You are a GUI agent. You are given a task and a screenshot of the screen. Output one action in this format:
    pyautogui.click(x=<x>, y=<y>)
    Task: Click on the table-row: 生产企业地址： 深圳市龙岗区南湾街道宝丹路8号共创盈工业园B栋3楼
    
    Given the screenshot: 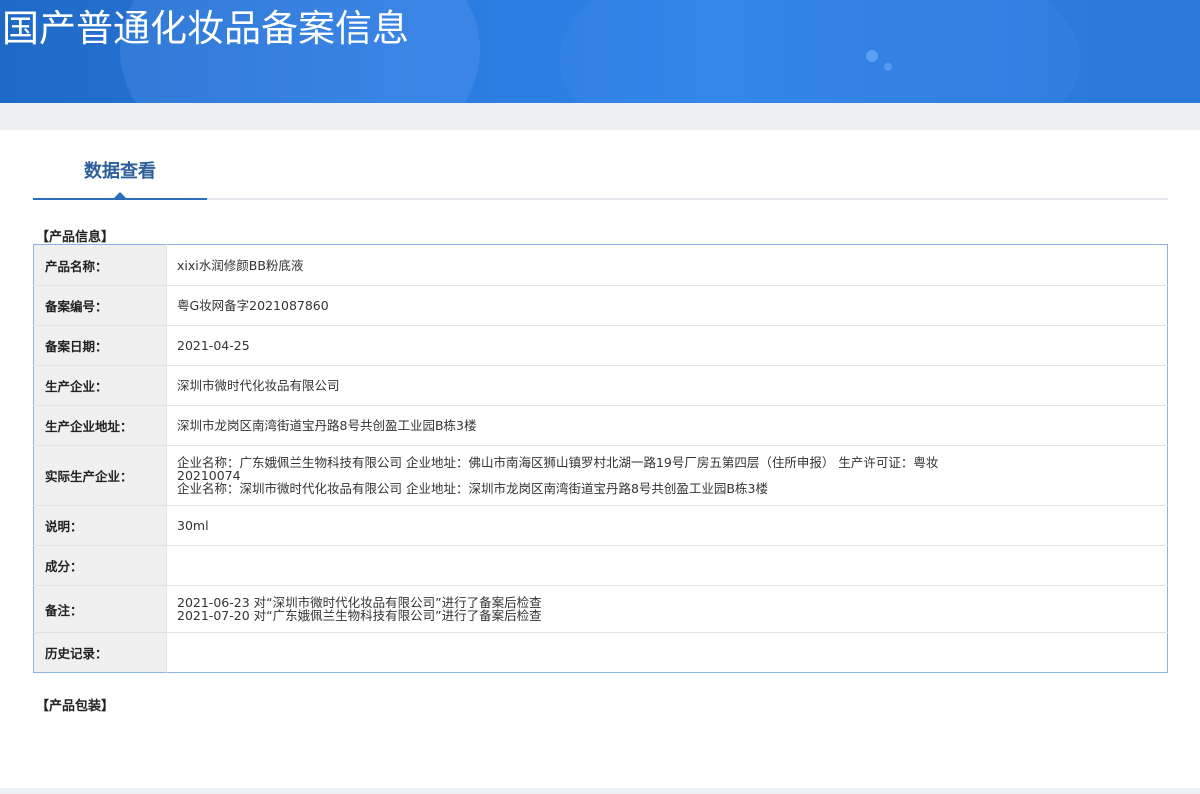 What is the action you would take?
    pyautogui.click(x=600, y=425)
    